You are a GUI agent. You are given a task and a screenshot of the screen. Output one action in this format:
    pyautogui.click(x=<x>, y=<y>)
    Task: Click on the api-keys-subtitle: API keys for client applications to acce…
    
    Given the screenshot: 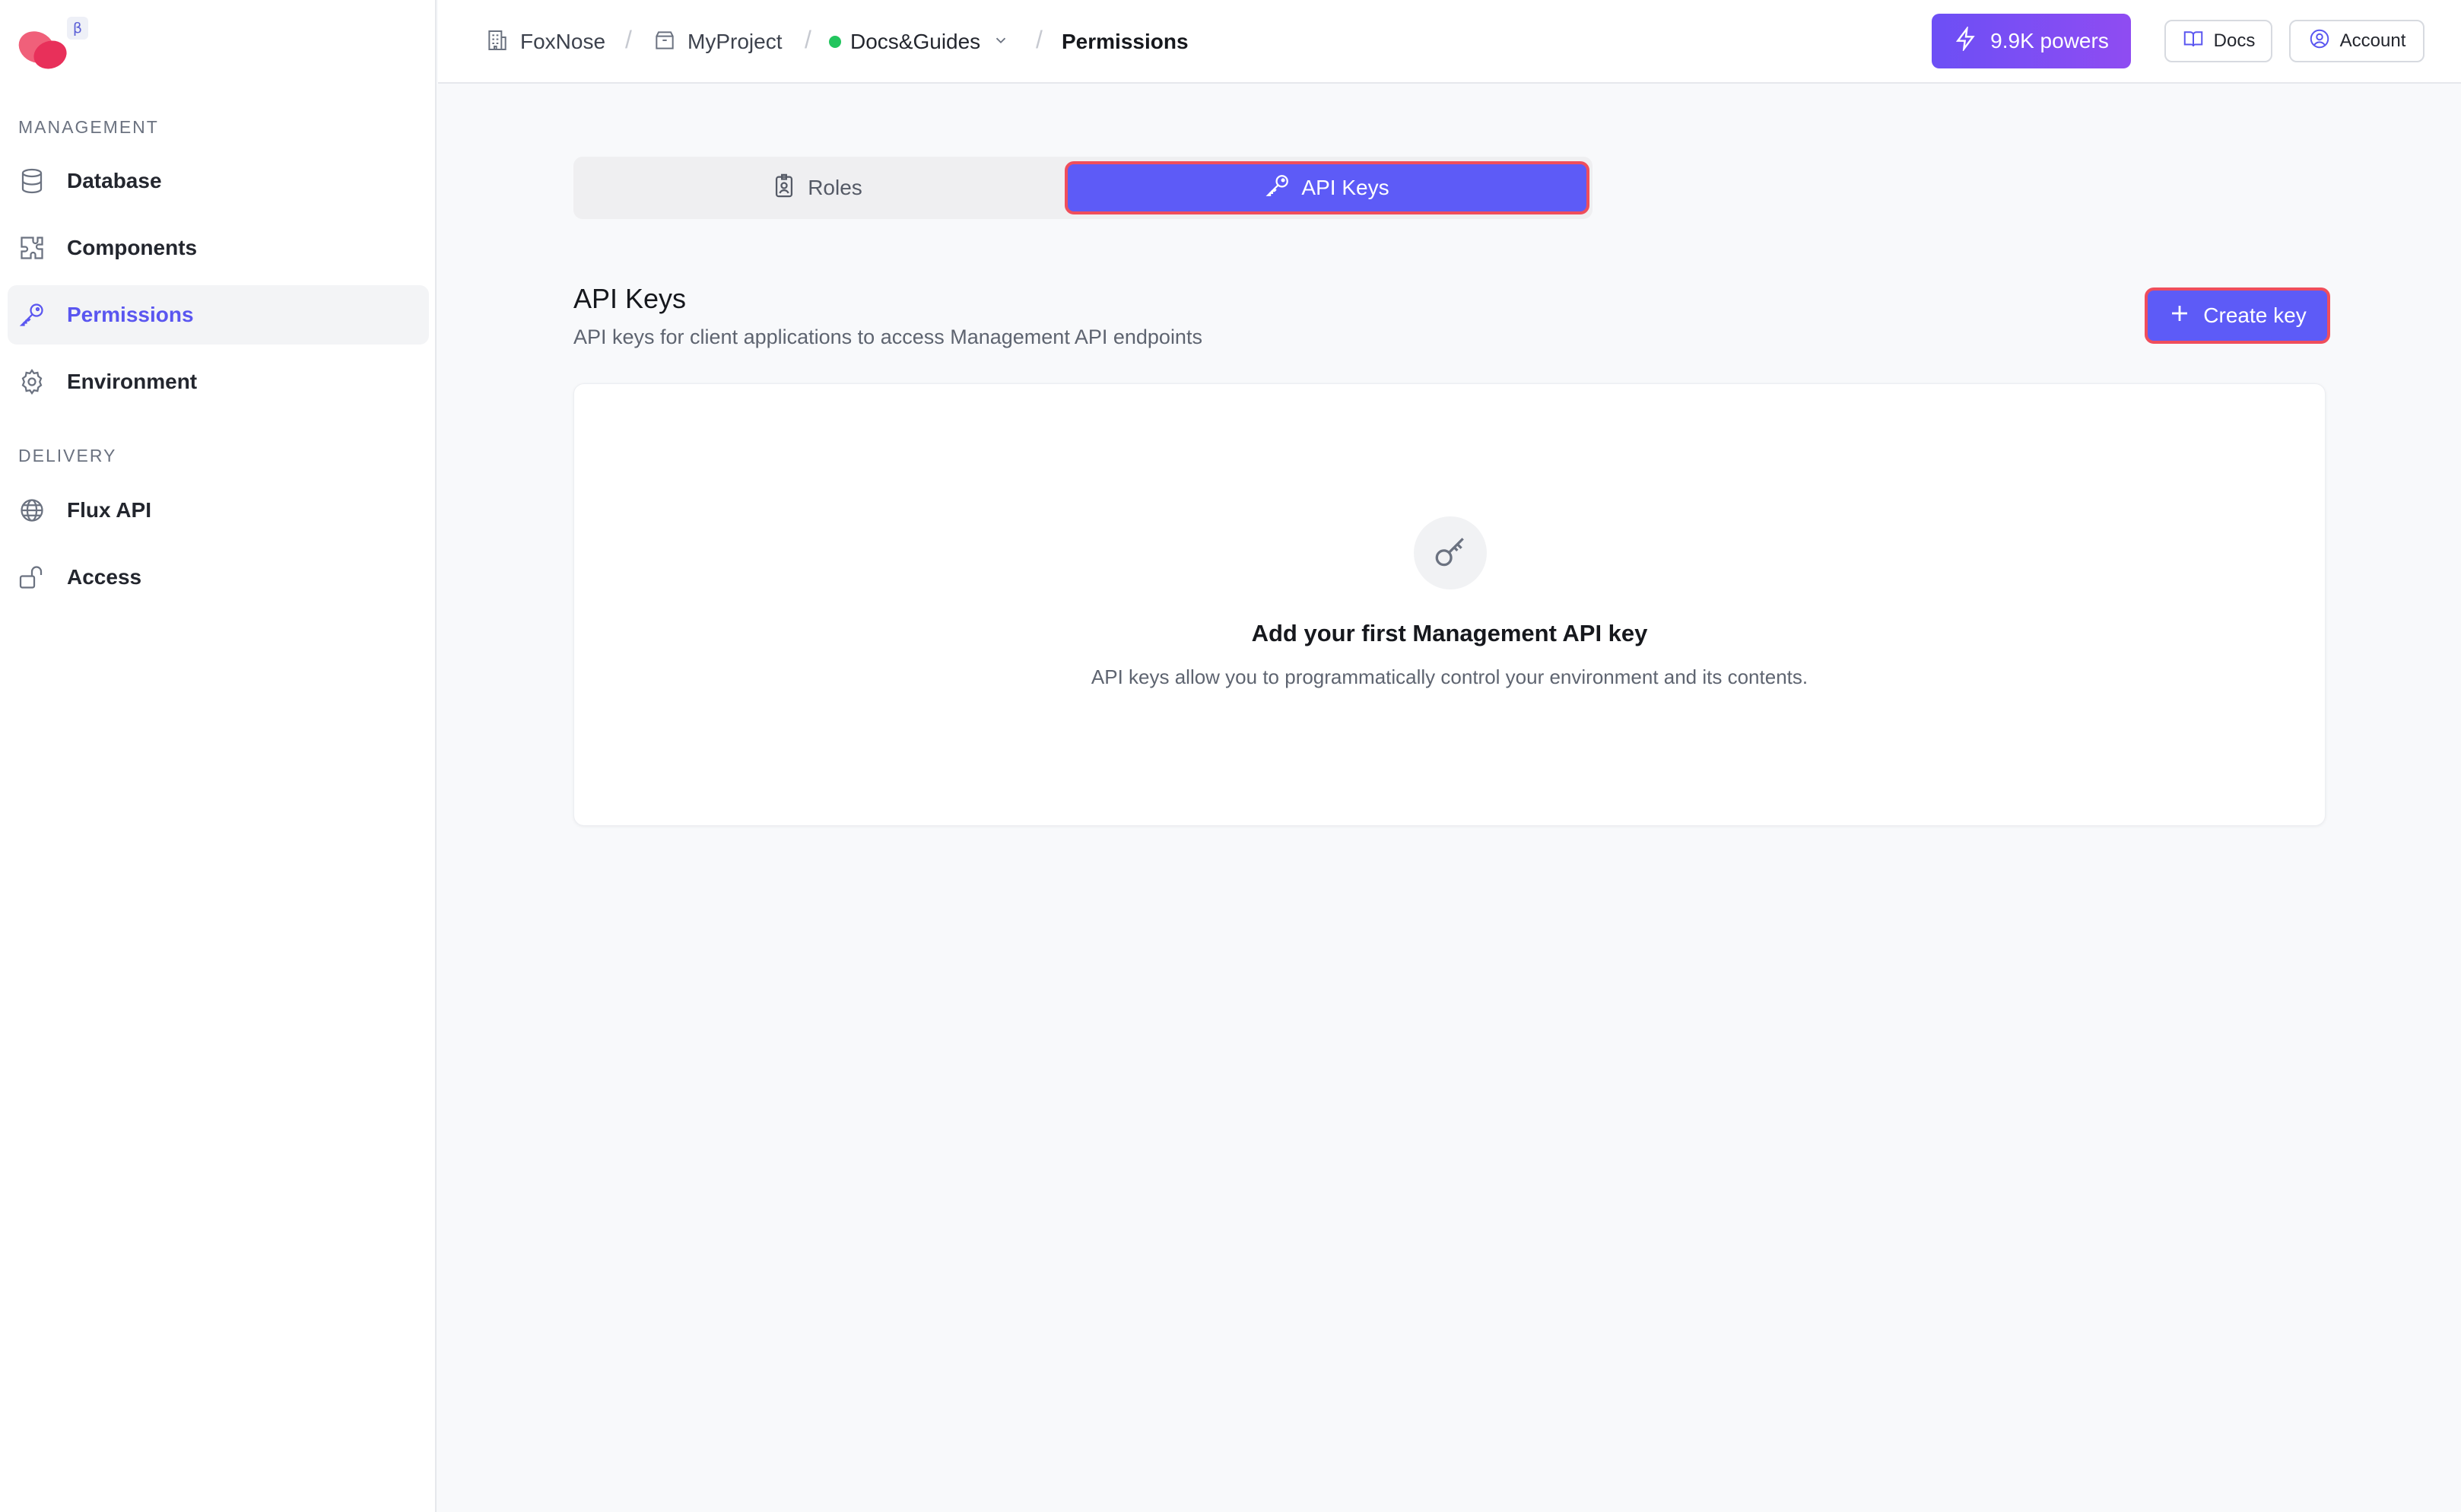 What is the action you would take?
    pyautogui.click(x=887, y=337)
    